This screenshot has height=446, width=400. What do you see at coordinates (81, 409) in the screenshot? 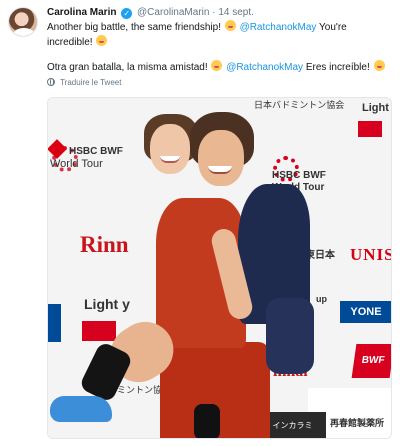
I see `player-right-shoe` at bounding box center [81, 409].